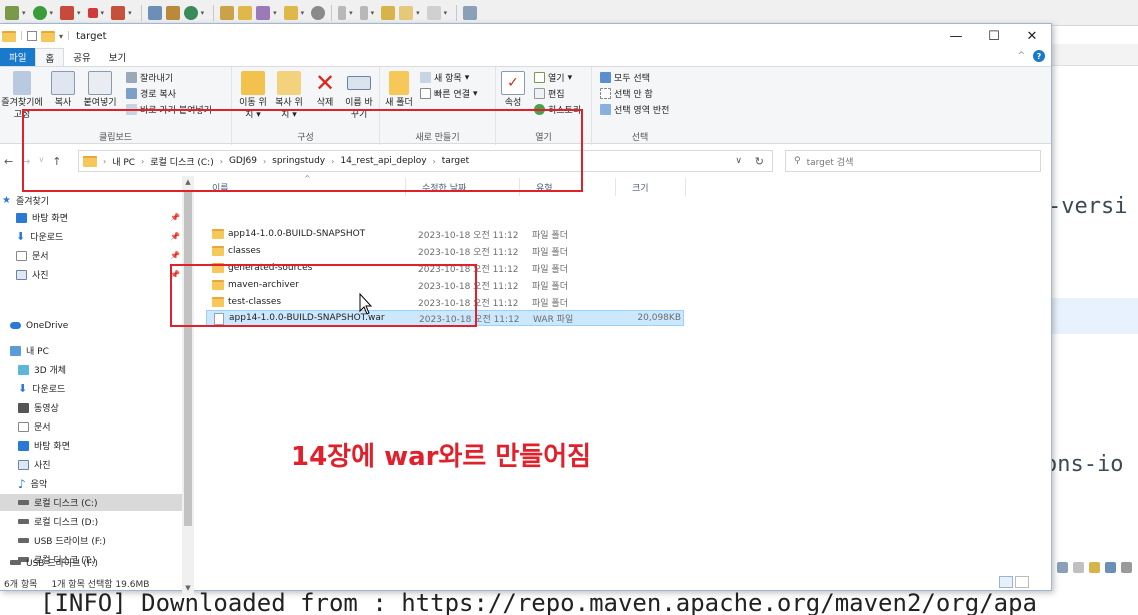 The width and height of the screenshot is (1138, 615). Describe the element at coordinates (342, 12) in the screenshot. I see `next-annotation-icon` at that location.